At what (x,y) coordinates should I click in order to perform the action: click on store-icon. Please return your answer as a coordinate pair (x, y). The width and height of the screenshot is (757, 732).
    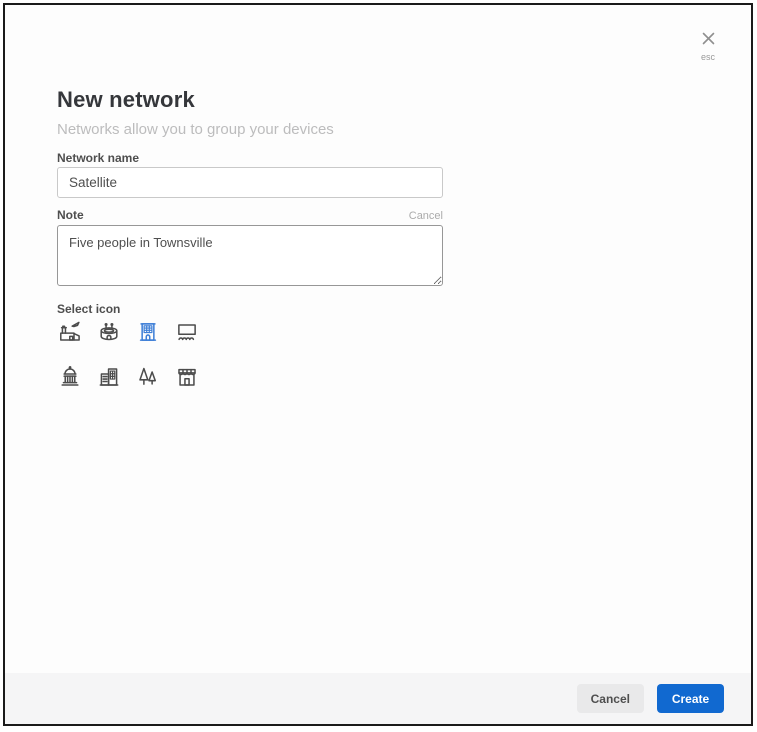
    Looking at the image, I should click on (187, 377).